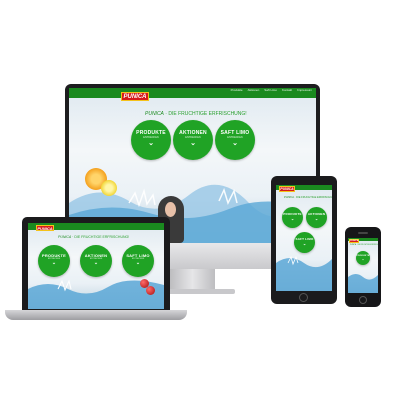  I want to click on phone-home-button, so click(363, 300).